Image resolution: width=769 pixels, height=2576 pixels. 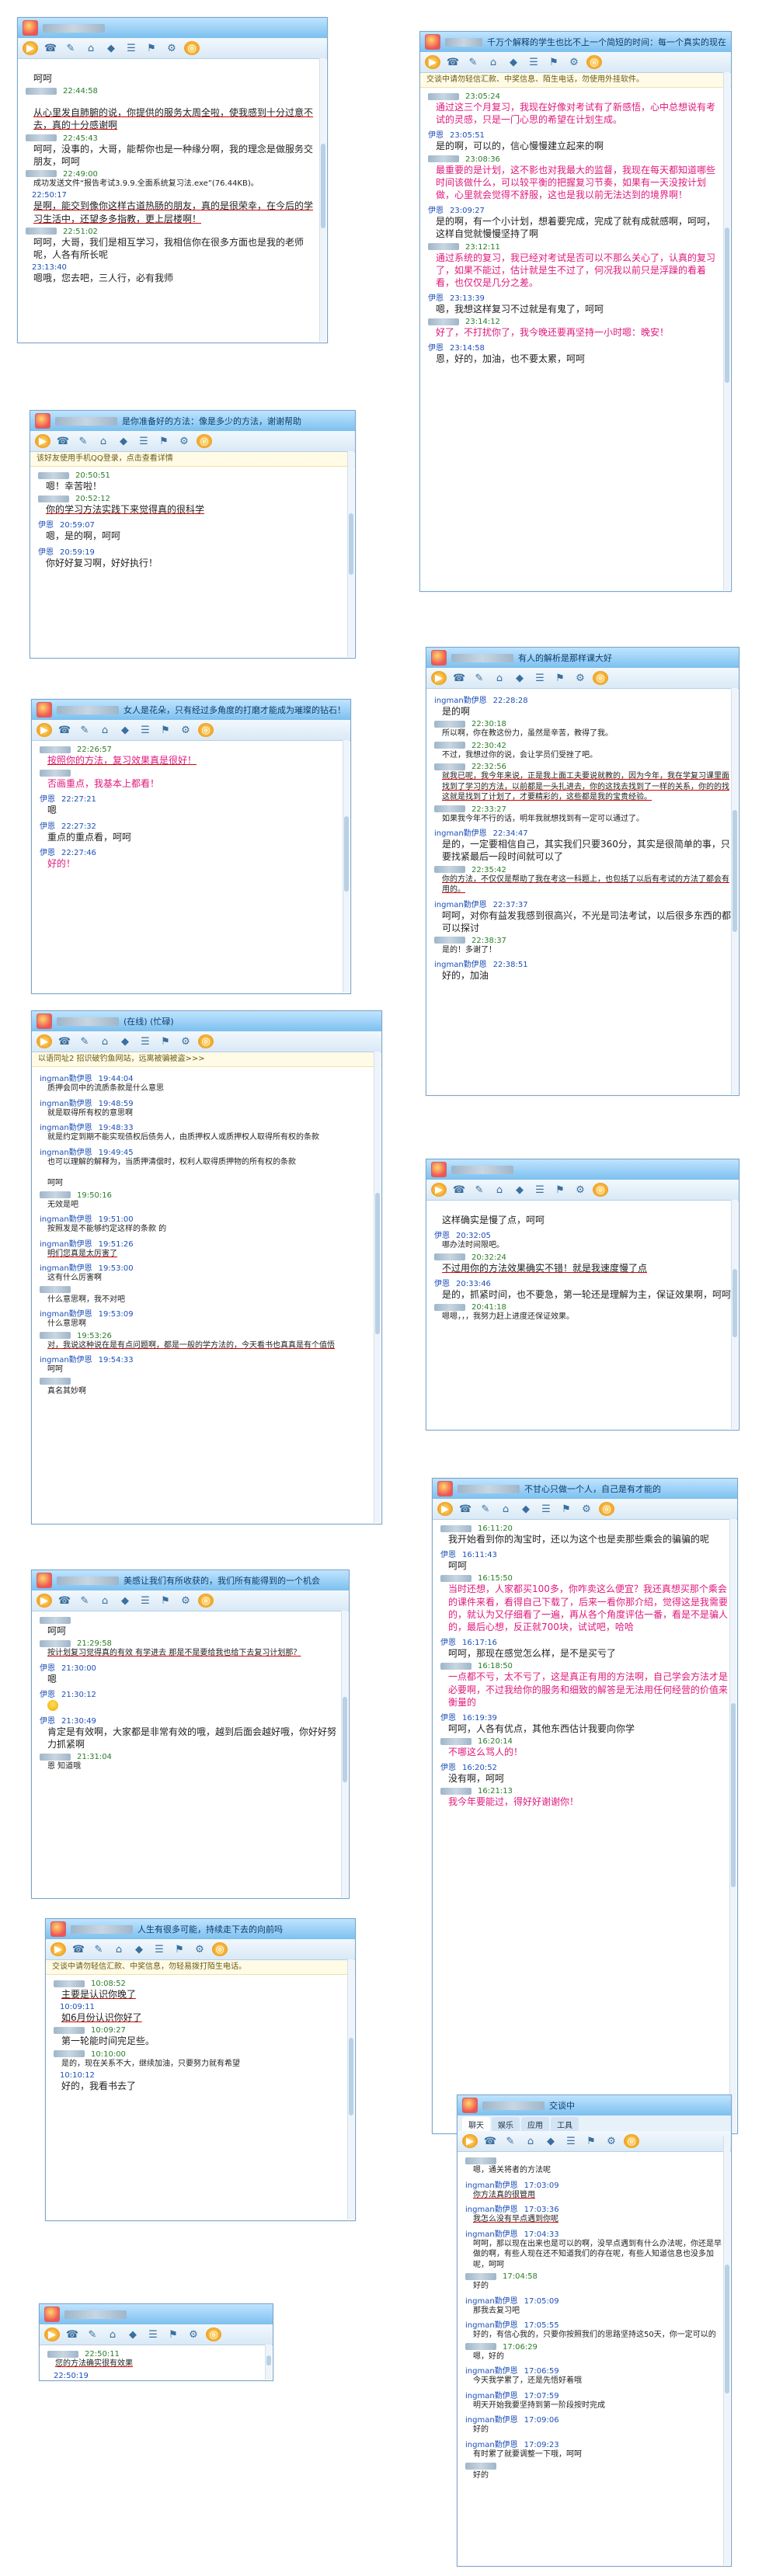 What do you see at coordinates (535, 2124) in the screenshot?
I see `tab-2: 应用` at bounding box center [535, 2124].